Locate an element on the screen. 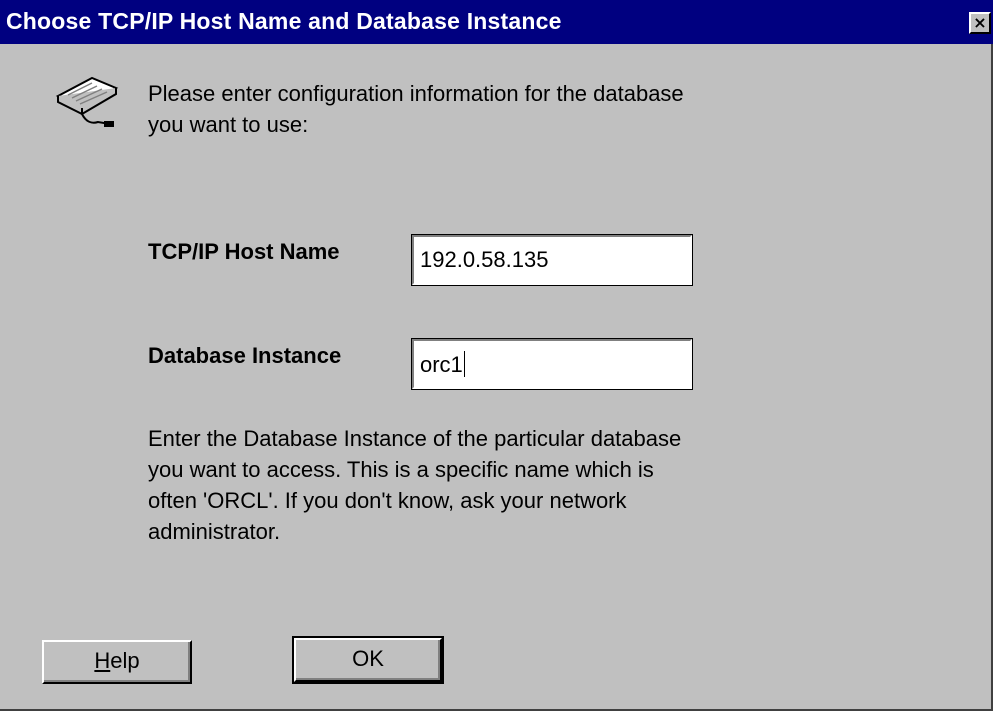  db-instance-input: orc1 is located at coordinates (552, 364).